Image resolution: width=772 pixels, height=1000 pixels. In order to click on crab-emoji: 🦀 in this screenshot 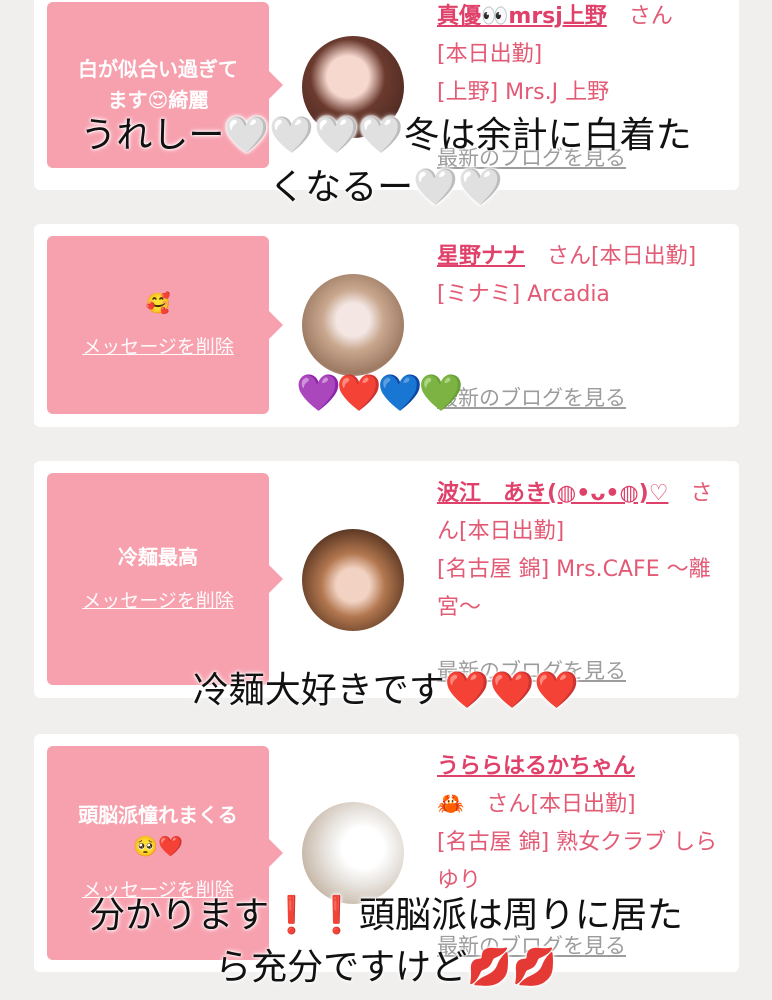, I will do `click(451, 804)`.